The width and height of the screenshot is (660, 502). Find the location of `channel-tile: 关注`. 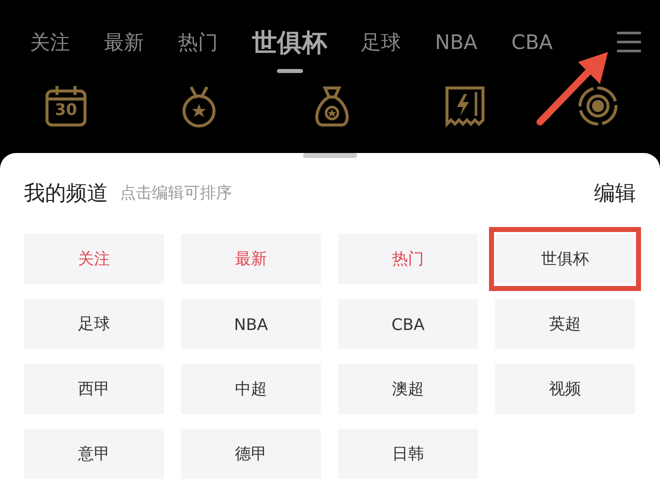

channel-tile: 关注 is located at coordinates (94, 259).